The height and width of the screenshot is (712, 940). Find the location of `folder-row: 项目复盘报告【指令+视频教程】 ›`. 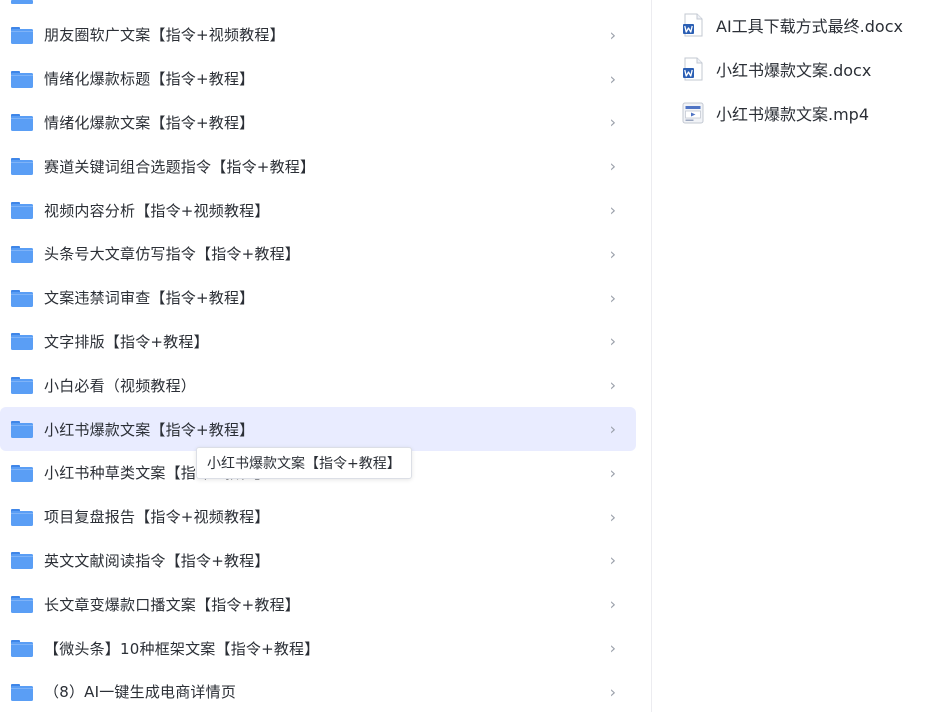

folder-row: 项目复盘报告【指令+视频教程】 › is located at coordinates (318, 517).